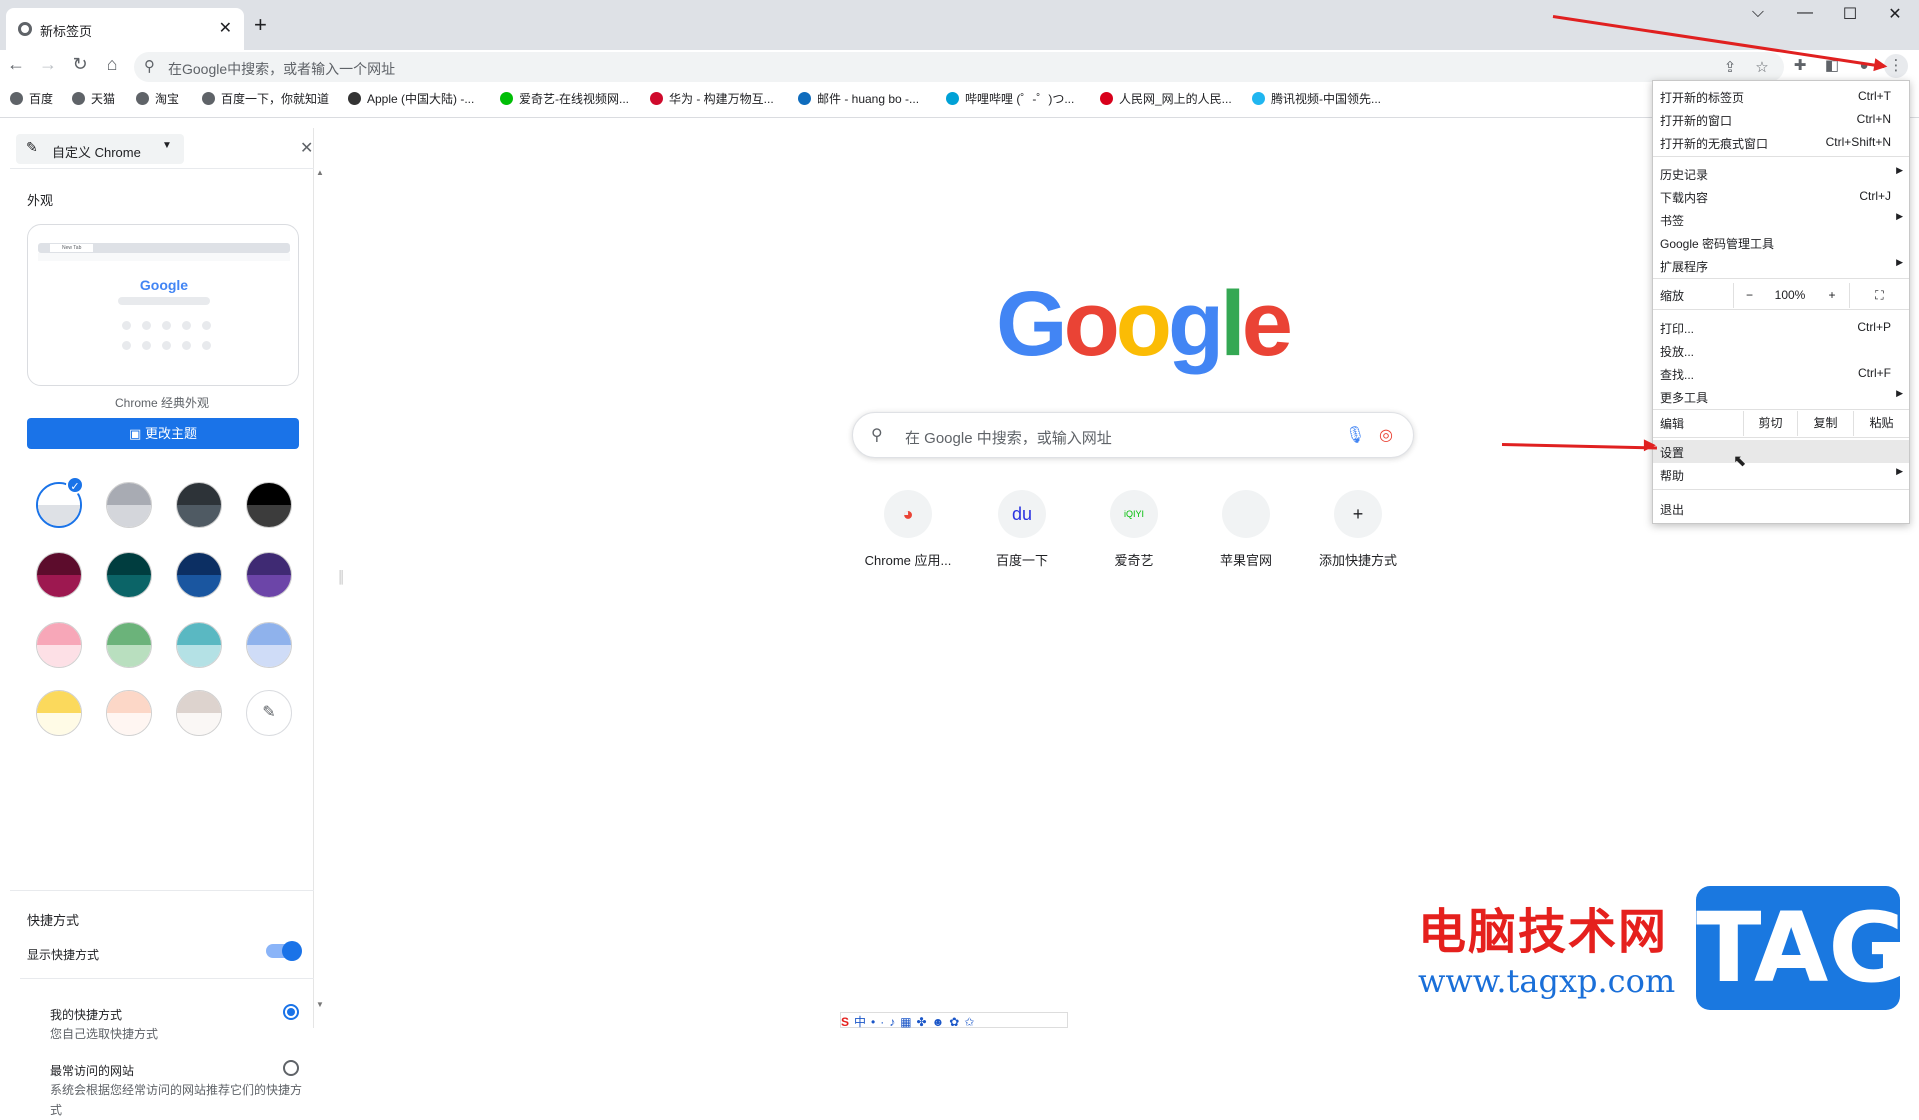 This screenshot has height=1120, width=1919. What do you see at coordinates (291, 1012) in the screenshot?
I see `my-shortcuts-radio` at bounding box center [291, 1012].